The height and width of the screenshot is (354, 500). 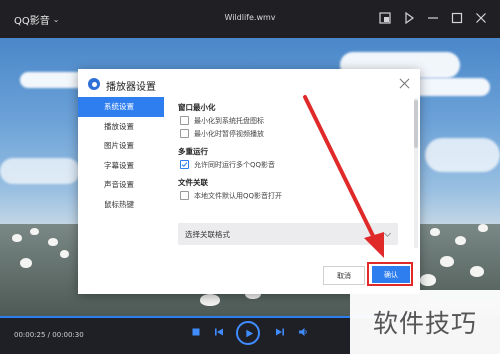 What do you see at coordinates (197, 107) in the screenshot?
I see `section-title-minimize: 窗口最小化` at bounding box center [197, 107].